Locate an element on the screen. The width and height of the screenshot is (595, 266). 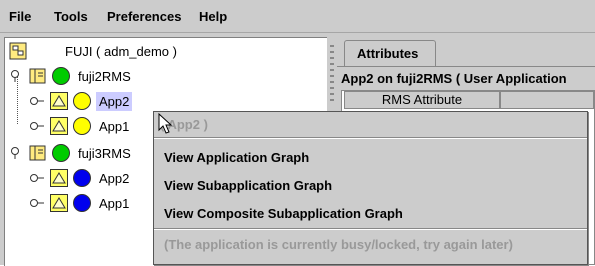
column-header-value is located at coordinates (547, 100).